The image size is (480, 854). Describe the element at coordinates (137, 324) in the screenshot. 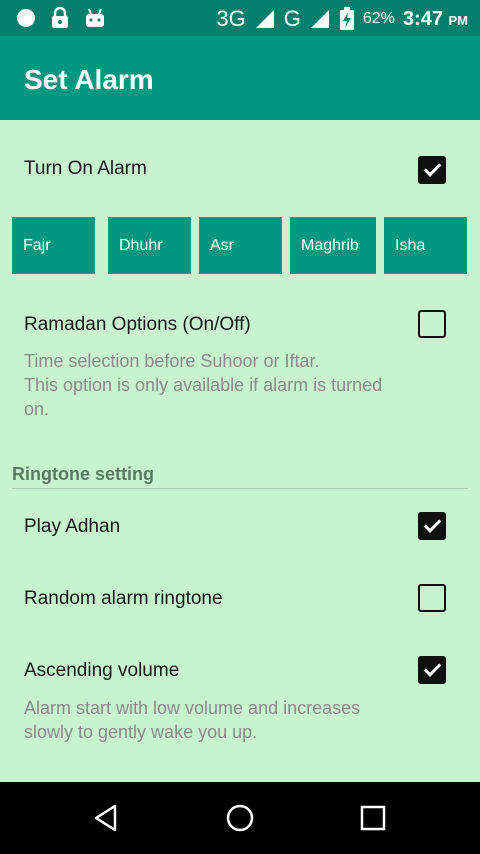

I see `ramadan-options-label: Ramadan Options (On/Off)` at that location.